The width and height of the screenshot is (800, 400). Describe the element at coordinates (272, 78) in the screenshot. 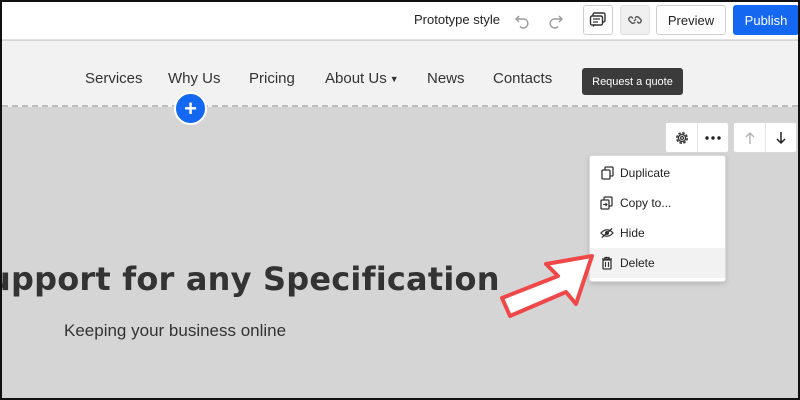

I see `nav-item-pricing: Pricing` at that location.